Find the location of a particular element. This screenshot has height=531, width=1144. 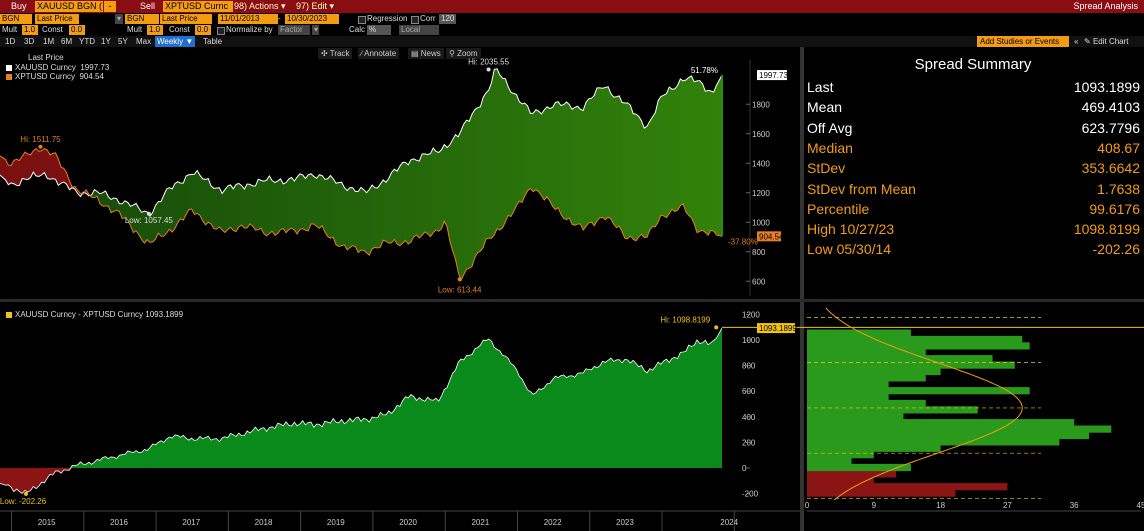

x-tick-label: 2024 is located at coordinates (729, 522).